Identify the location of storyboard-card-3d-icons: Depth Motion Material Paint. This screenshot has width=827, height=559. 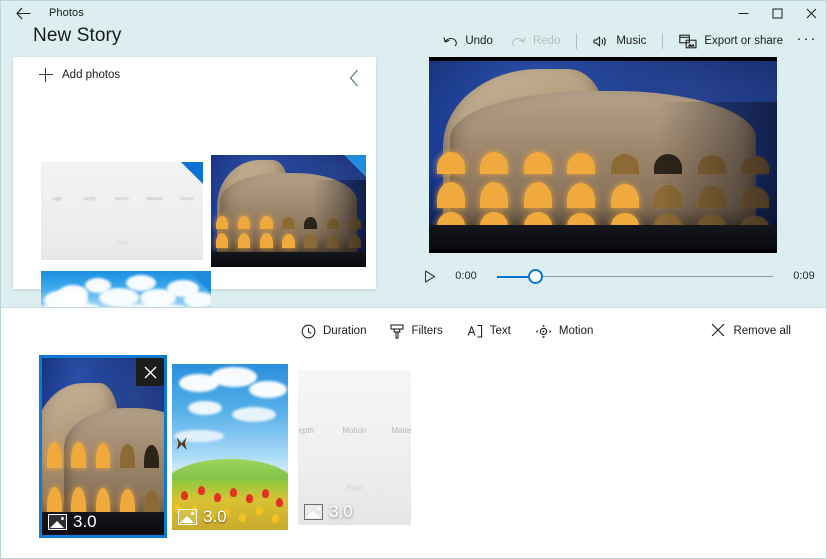
(354, 447).